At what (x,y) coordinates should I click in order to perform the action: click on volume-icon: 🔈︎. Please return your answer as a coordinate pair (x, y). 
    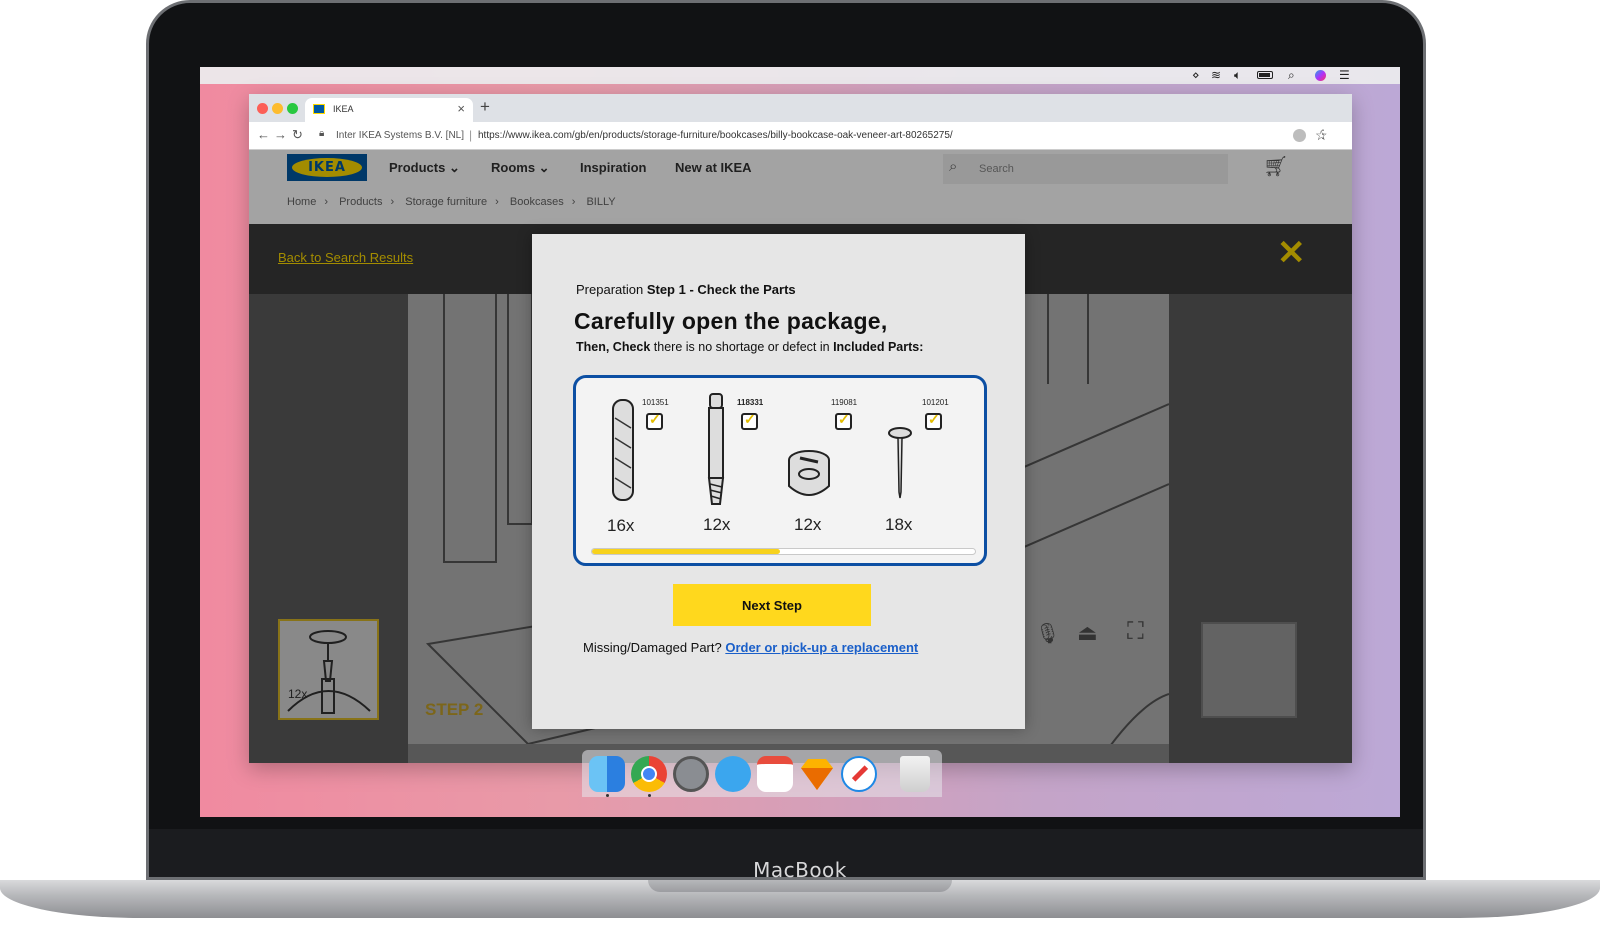
    Looking at the image, I should click on (1237, 75).